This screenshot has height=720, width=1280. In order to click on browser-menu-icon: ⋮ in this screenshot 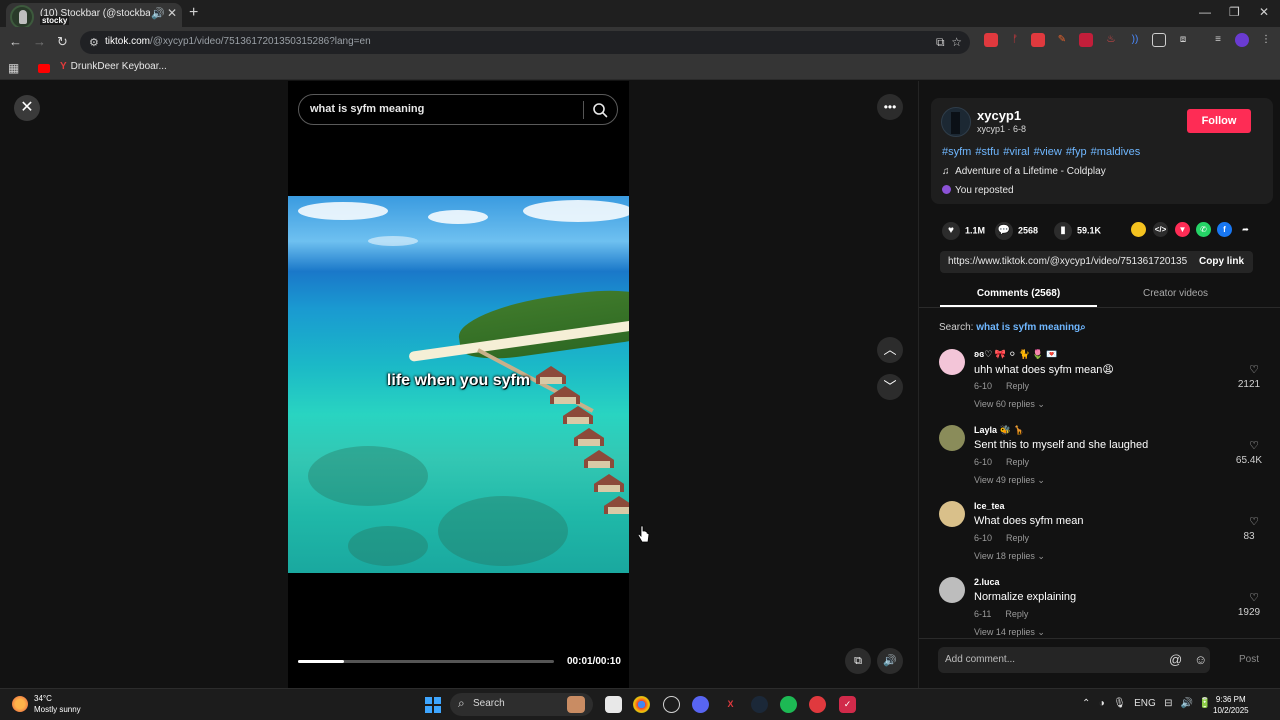, I will do `click(1266, 40)`.